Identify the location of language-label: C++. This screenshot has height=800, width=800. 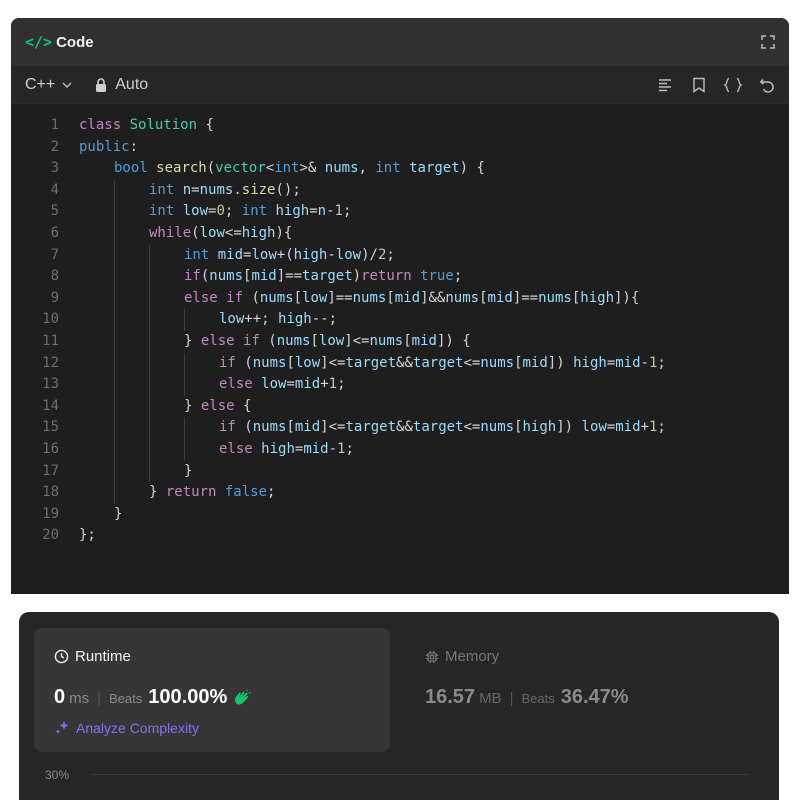
(40, 84).